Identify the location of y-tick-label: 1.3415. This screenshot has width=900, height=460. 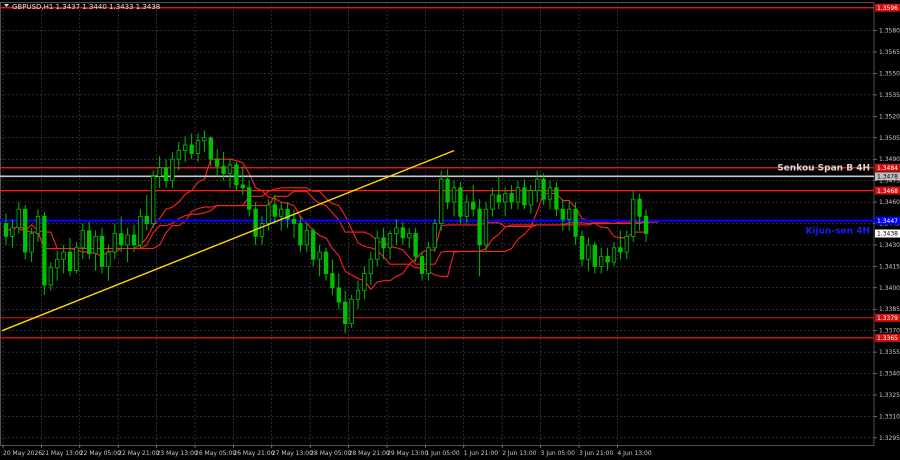
(889, 266).